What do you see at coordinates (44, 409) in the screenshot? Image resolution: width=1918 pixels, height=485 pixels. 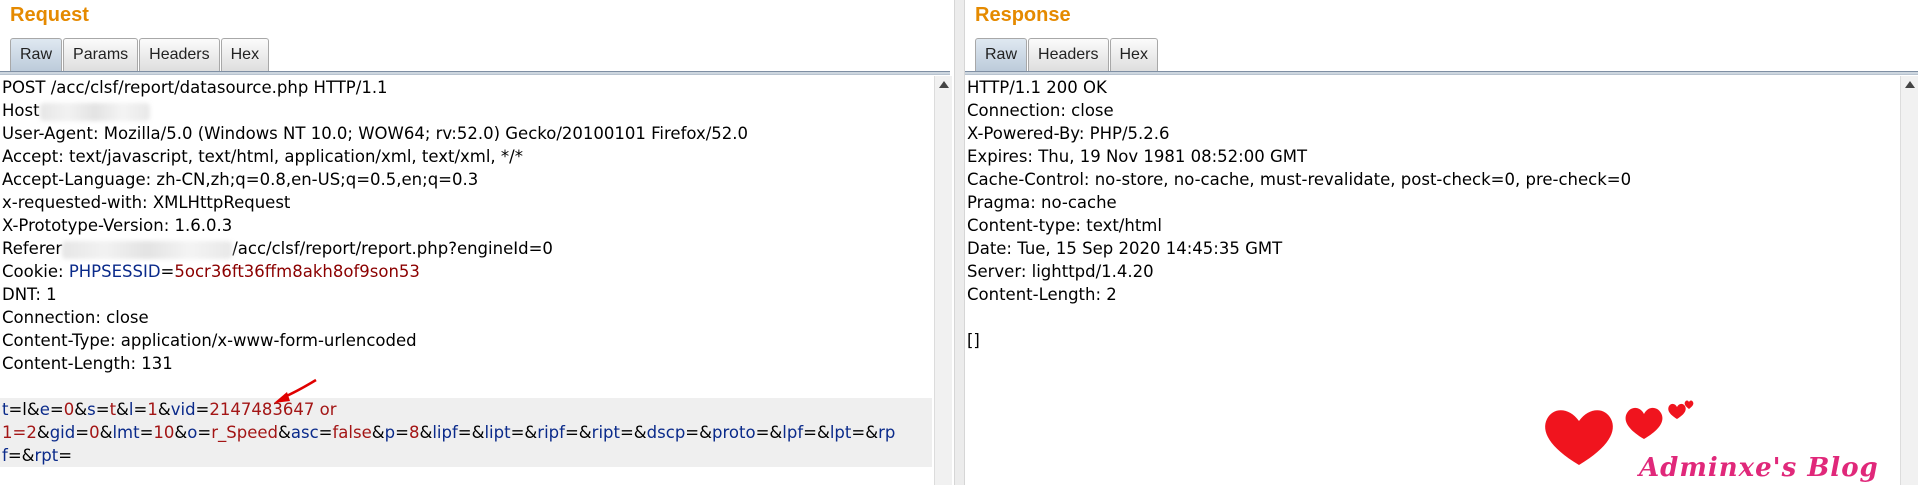 I see `param-name: e` at bounding box center [44, 409].